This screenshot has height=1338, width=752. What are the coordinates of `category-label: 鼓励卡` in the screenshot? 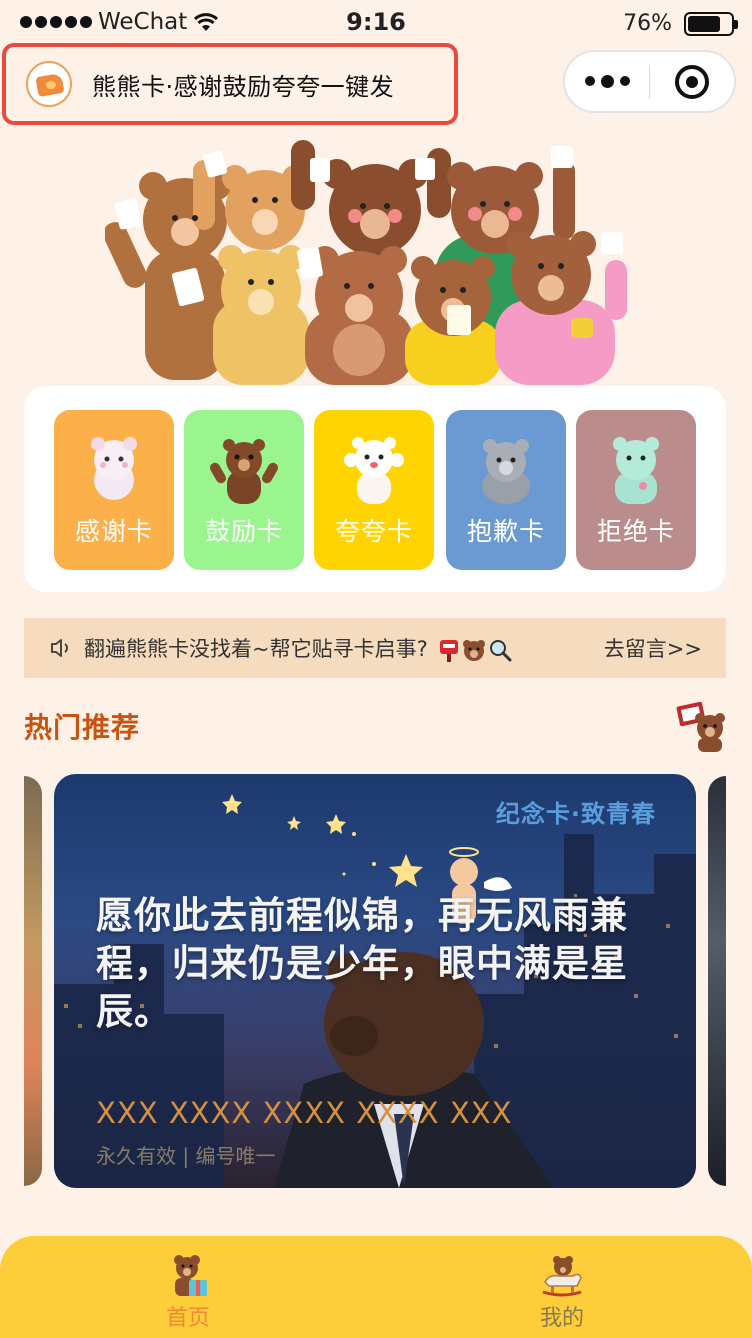 It's located at (243, 531).